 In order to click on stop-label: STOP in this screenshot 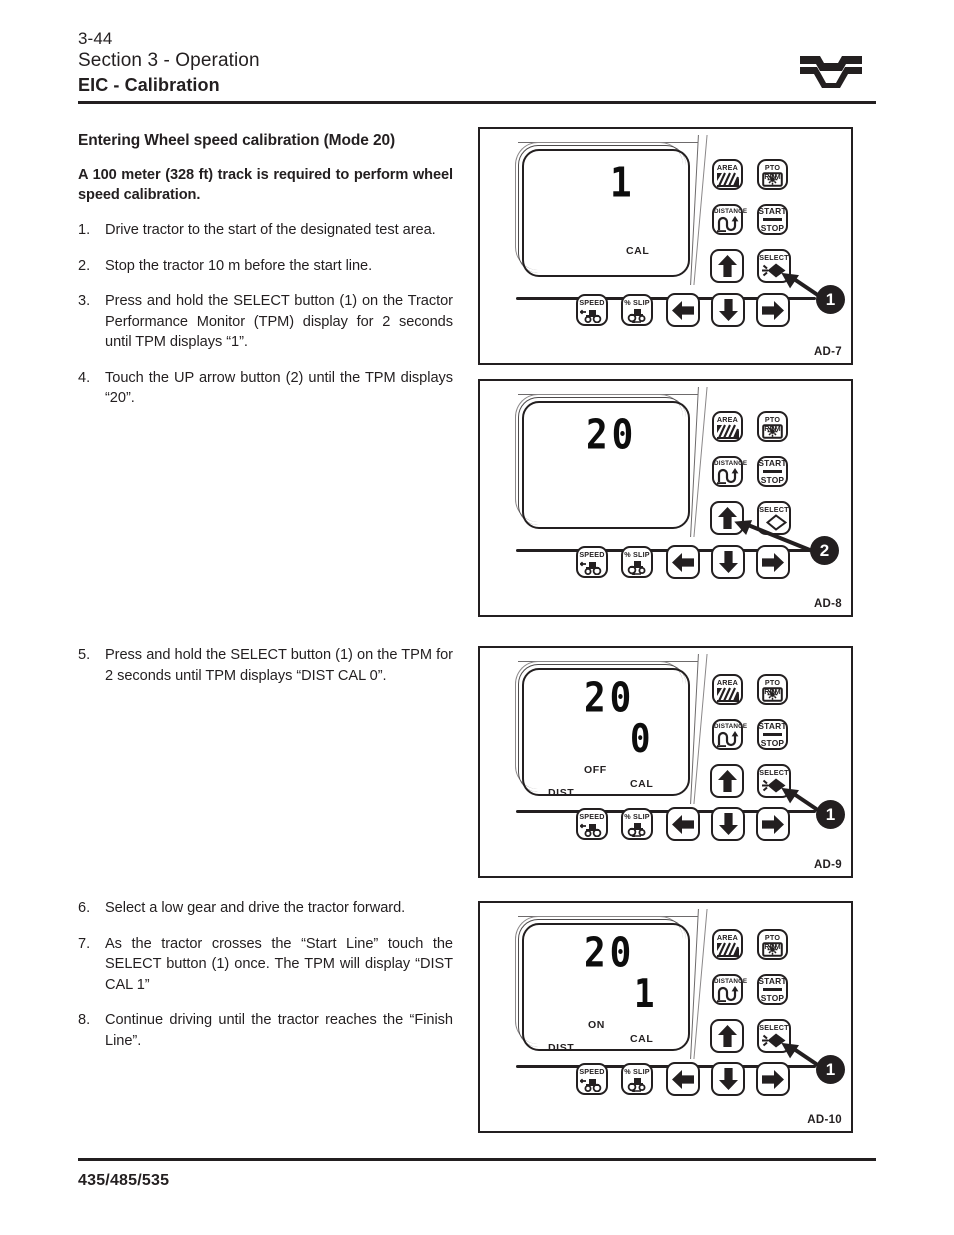, I will do `click(772, 742)`.